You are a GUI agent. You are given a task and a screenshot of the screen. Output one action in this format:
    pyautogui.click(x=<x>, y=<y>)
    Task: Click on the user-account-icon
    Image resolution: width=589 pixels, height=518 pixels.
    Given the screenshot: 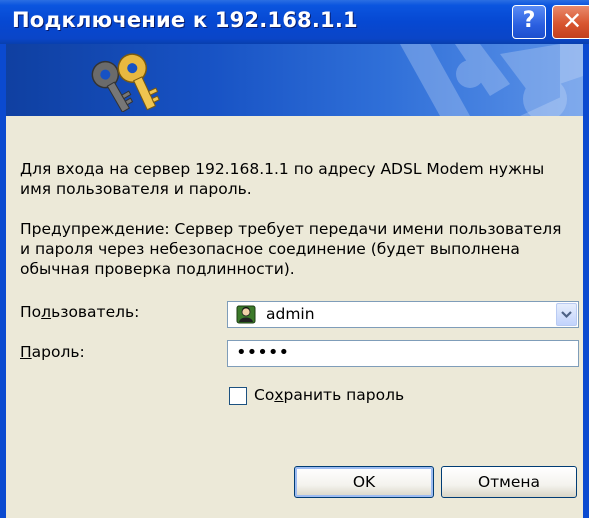 What is the action you would take?
    pyautogui.click(x=246, y=314)
    